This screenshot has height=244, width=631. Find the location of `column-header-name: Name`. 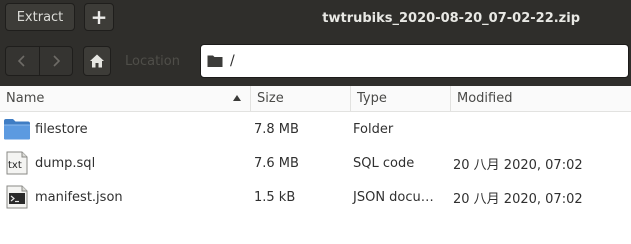

column-header-name: Name is located at coordinates (125, 98).